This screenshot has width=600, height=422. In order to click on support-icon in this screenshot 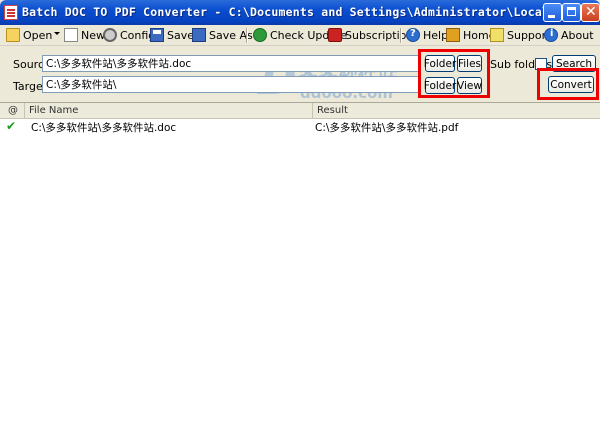, I will do `click(497, 35)`.